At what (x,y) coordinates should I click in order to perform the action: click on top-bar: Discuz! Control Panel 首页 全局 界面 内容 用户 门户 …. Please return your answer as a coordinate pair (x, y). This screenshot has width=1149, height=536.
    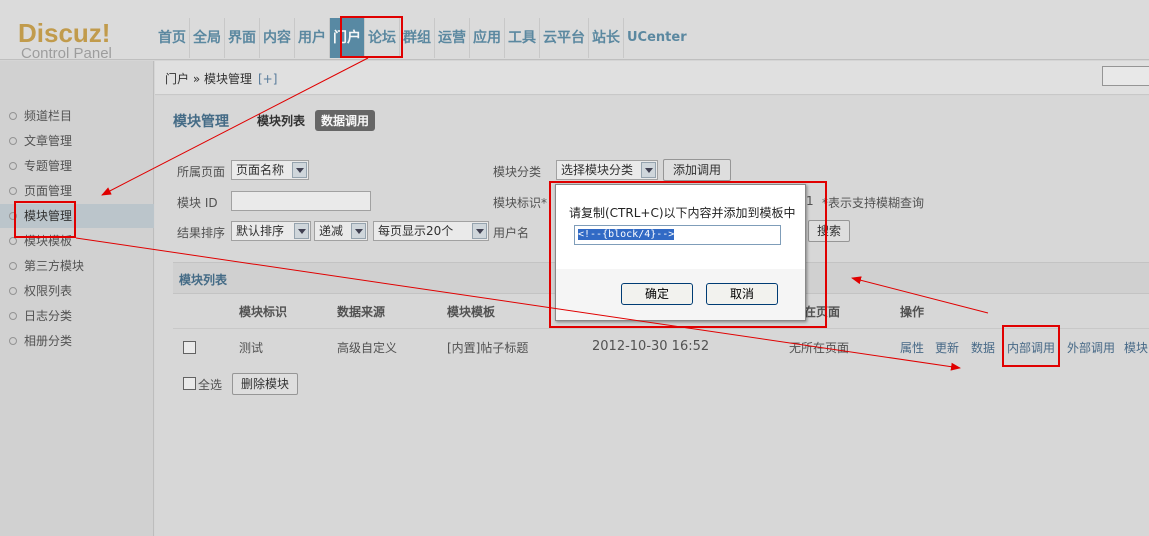
    Looking at the image, I should click on (574, 30).